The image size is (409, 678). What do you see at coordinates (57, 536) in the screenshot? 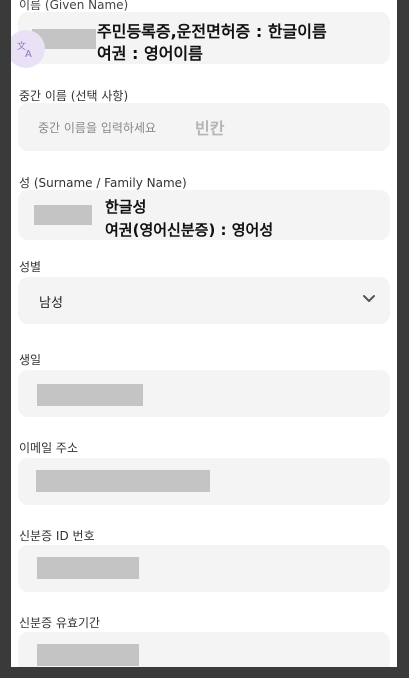
I see `id-number-label: 신분증 ID 번호` at bounding box center [57, 536].